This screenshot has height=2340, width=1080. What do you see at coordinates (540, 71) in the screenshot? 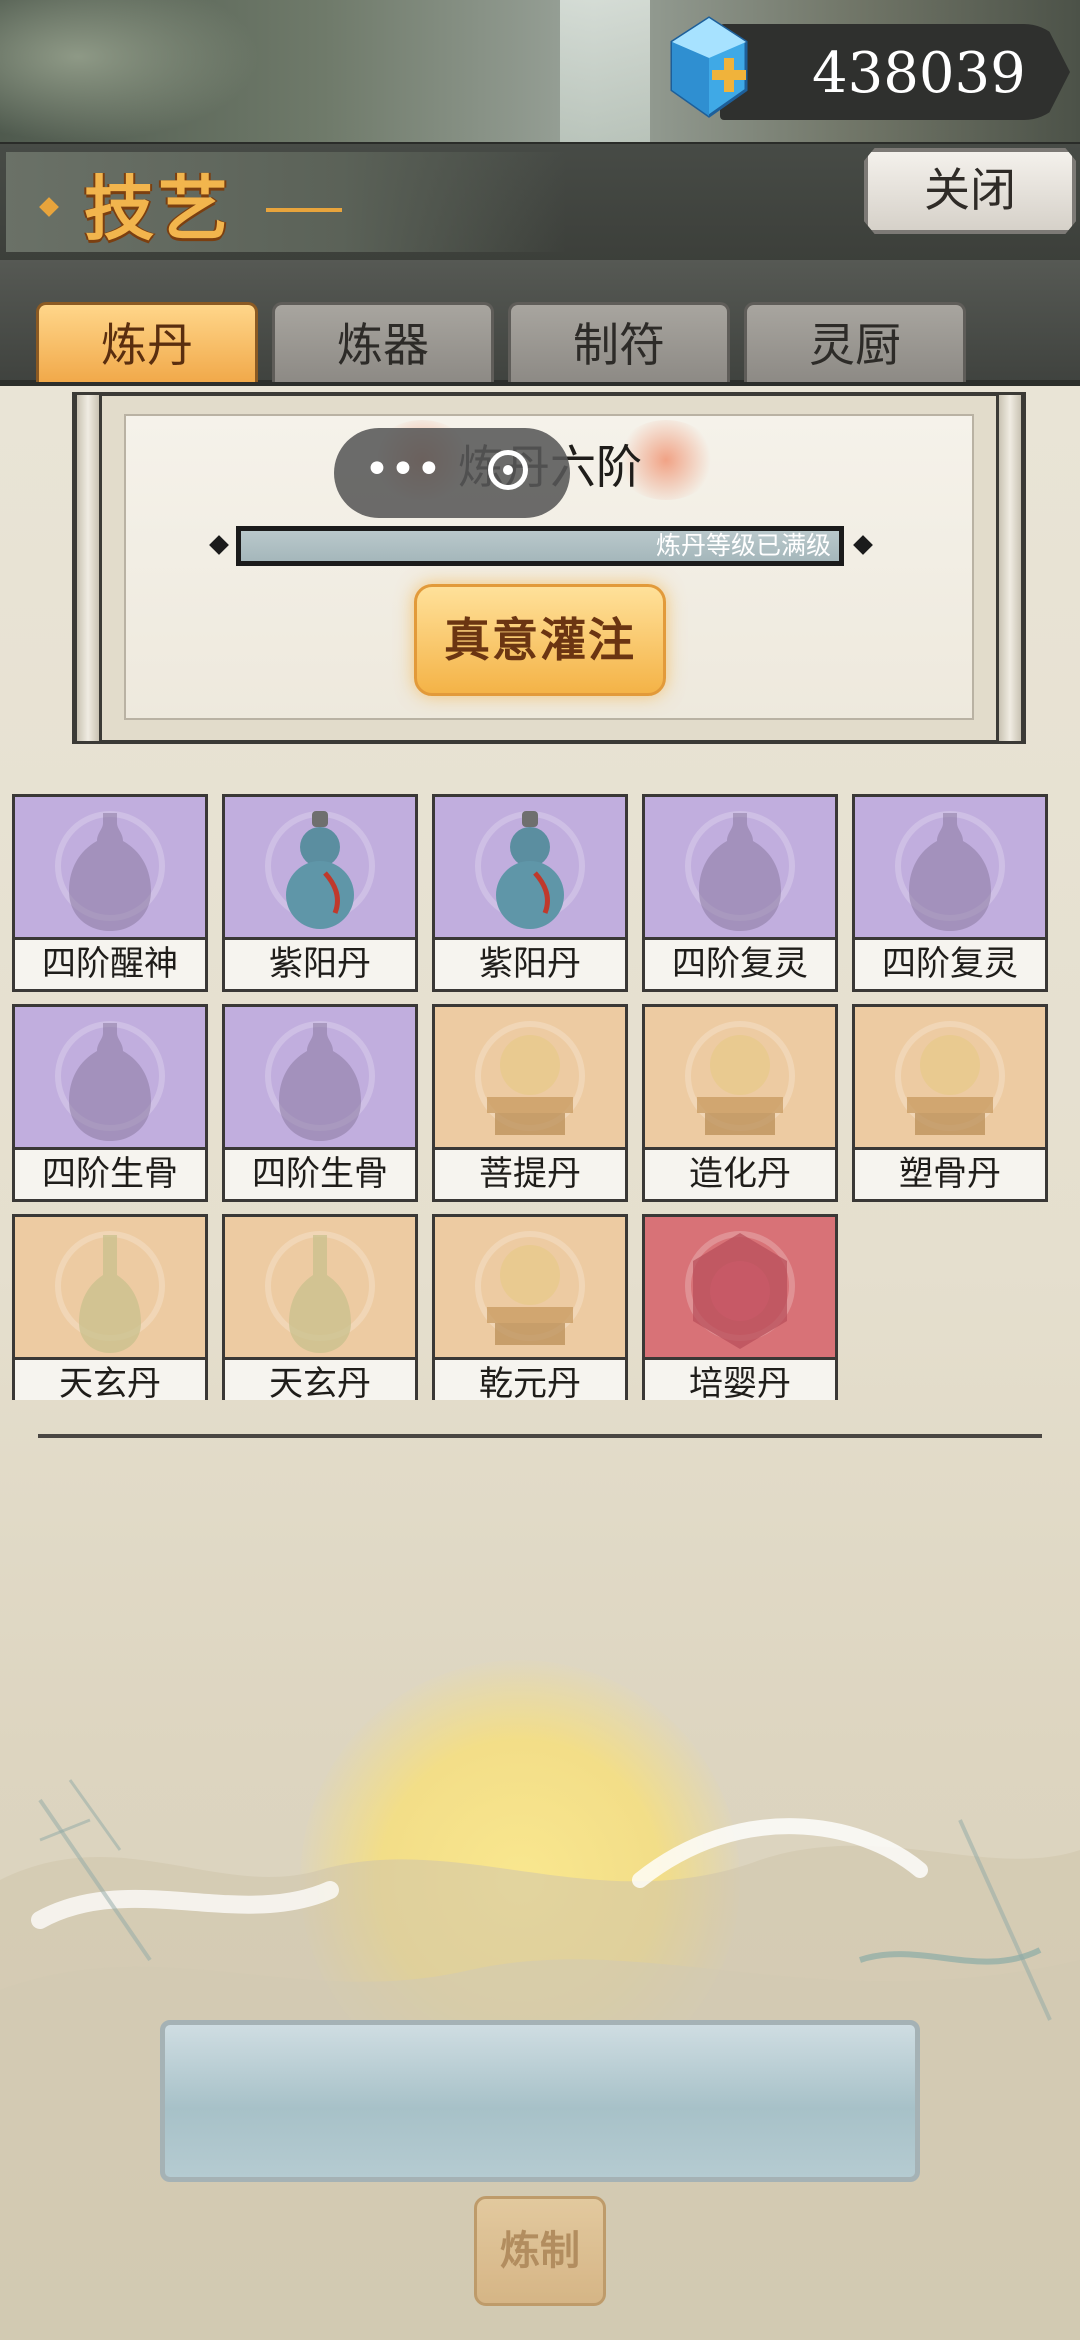
I see `top-banner: 438039` at bounding box center [540, 71].